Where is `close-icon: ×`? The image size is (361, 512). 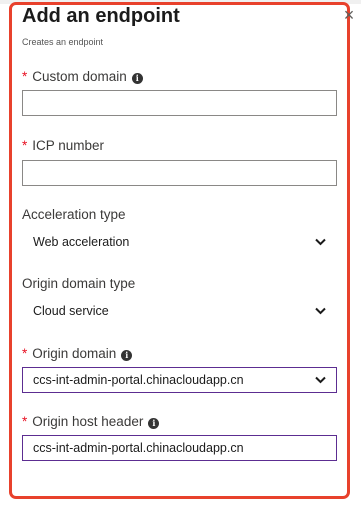 close-icon: × is located at coordinates (349, 15).